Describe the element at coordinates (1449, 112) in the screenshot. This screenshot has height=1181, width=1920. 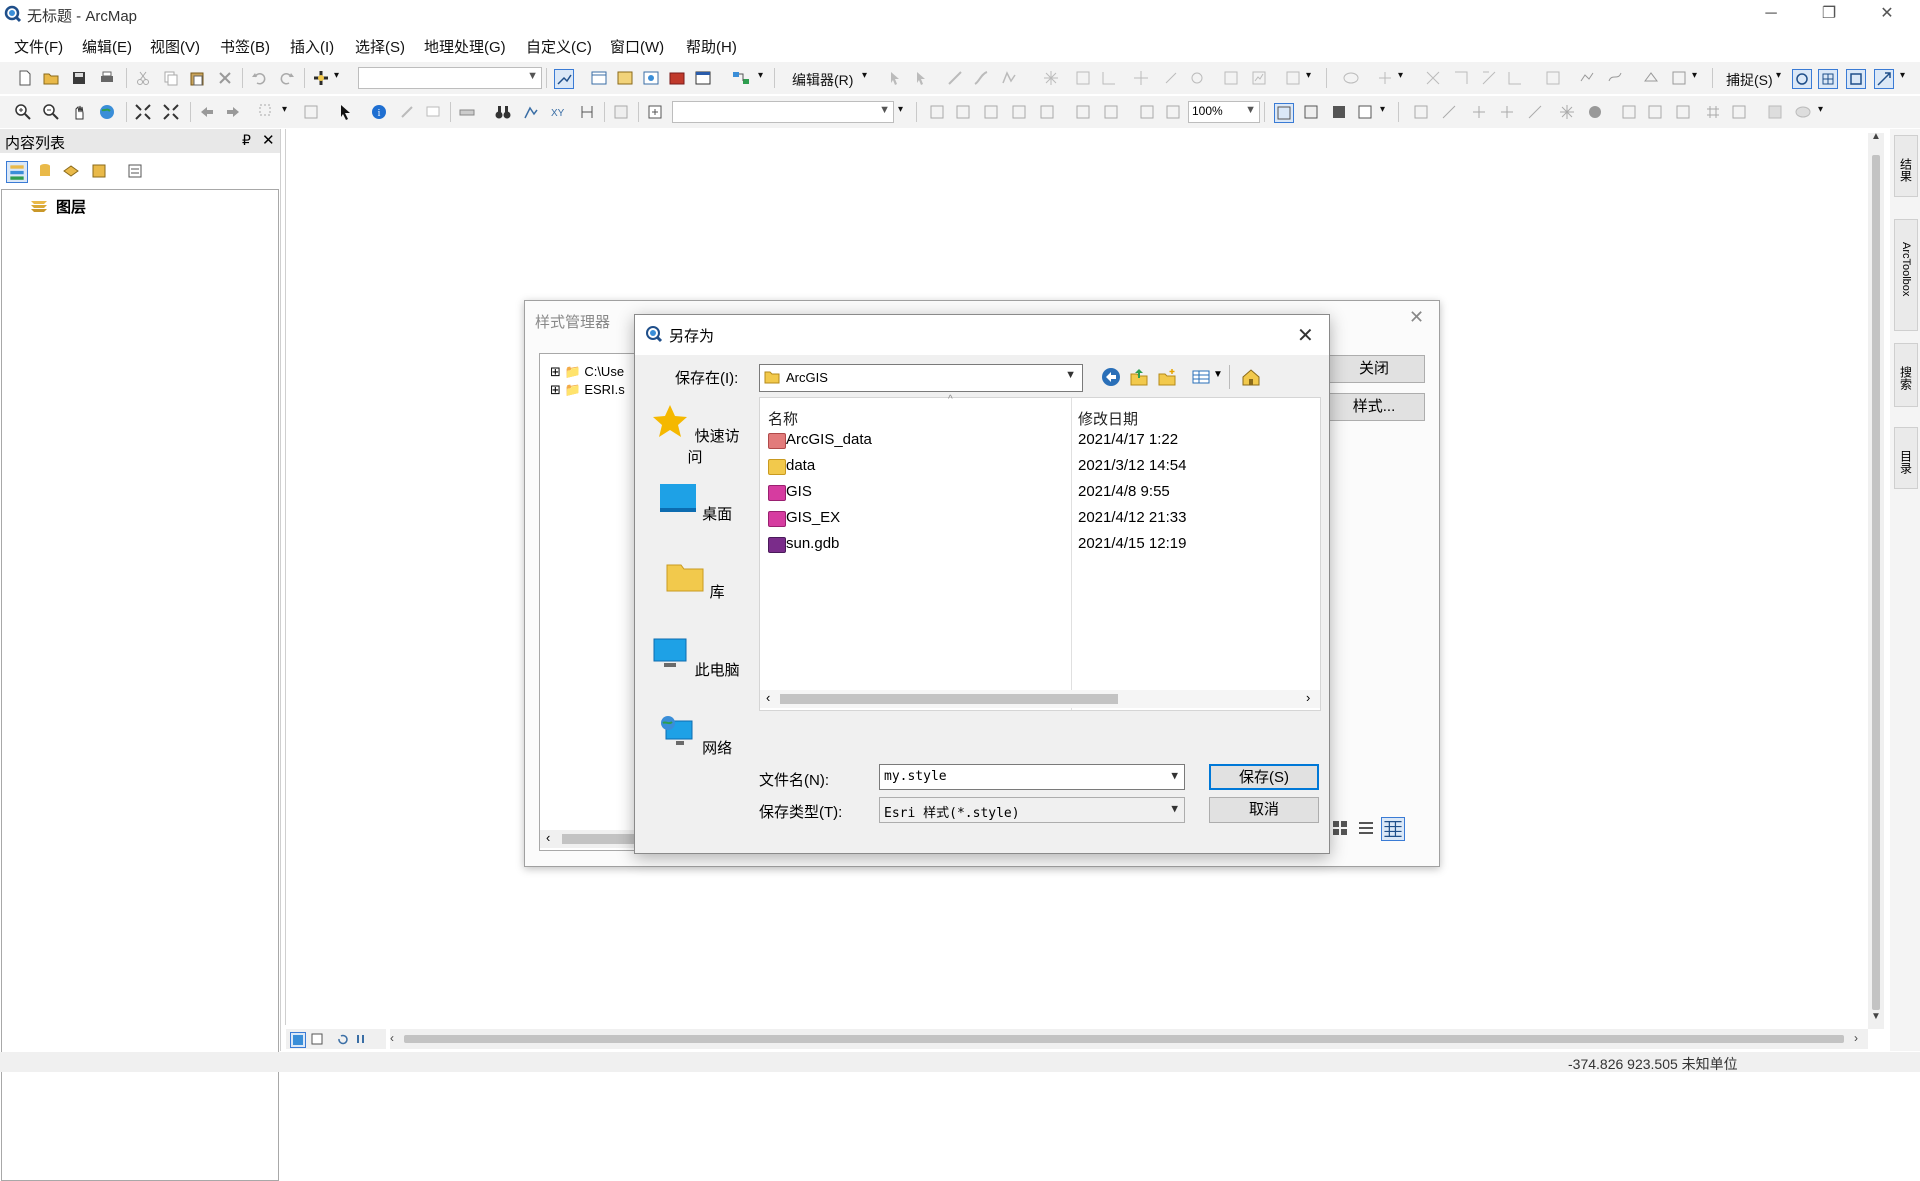
I see `draw-line-icon` at that location.